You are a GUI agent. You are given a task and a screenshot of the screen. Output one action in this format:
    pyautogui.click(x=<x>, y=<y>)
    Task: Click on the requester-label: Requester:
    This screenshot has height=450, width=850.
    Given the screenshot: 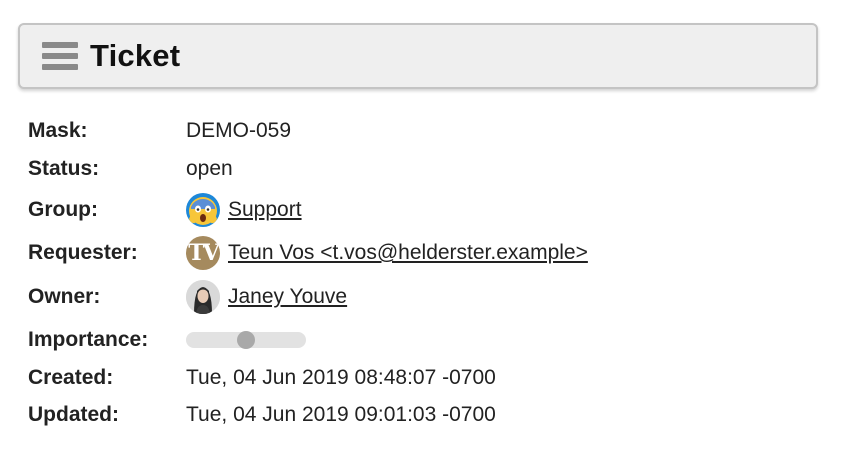 What is the action you would take?
    pyautogui.click(x=83, y=252)
    